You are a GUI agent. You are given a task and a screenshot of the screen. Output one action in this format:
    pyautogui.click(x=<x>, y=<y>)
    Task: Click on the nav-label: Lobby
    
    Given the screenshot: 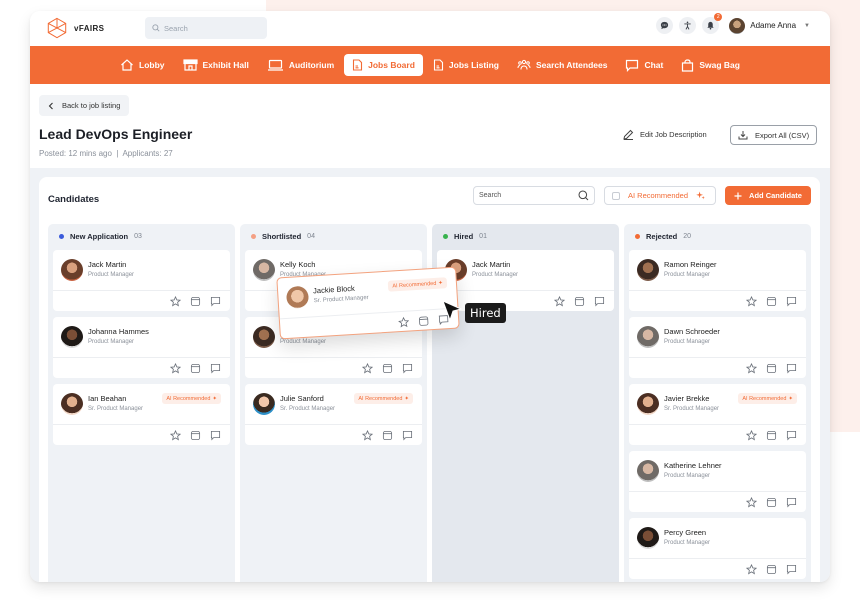 What is the action you would take?
    pyautogui.click(x=152, y=65)
    